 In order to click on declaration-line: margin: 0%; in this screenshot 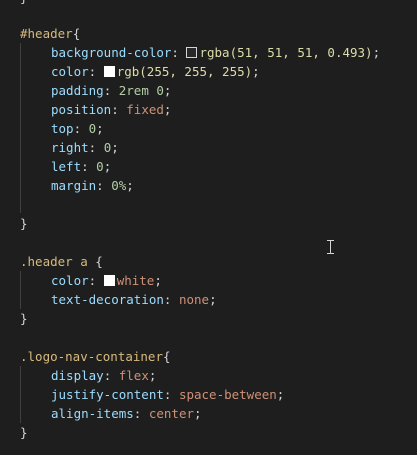, I will do `click(92, 185)`.